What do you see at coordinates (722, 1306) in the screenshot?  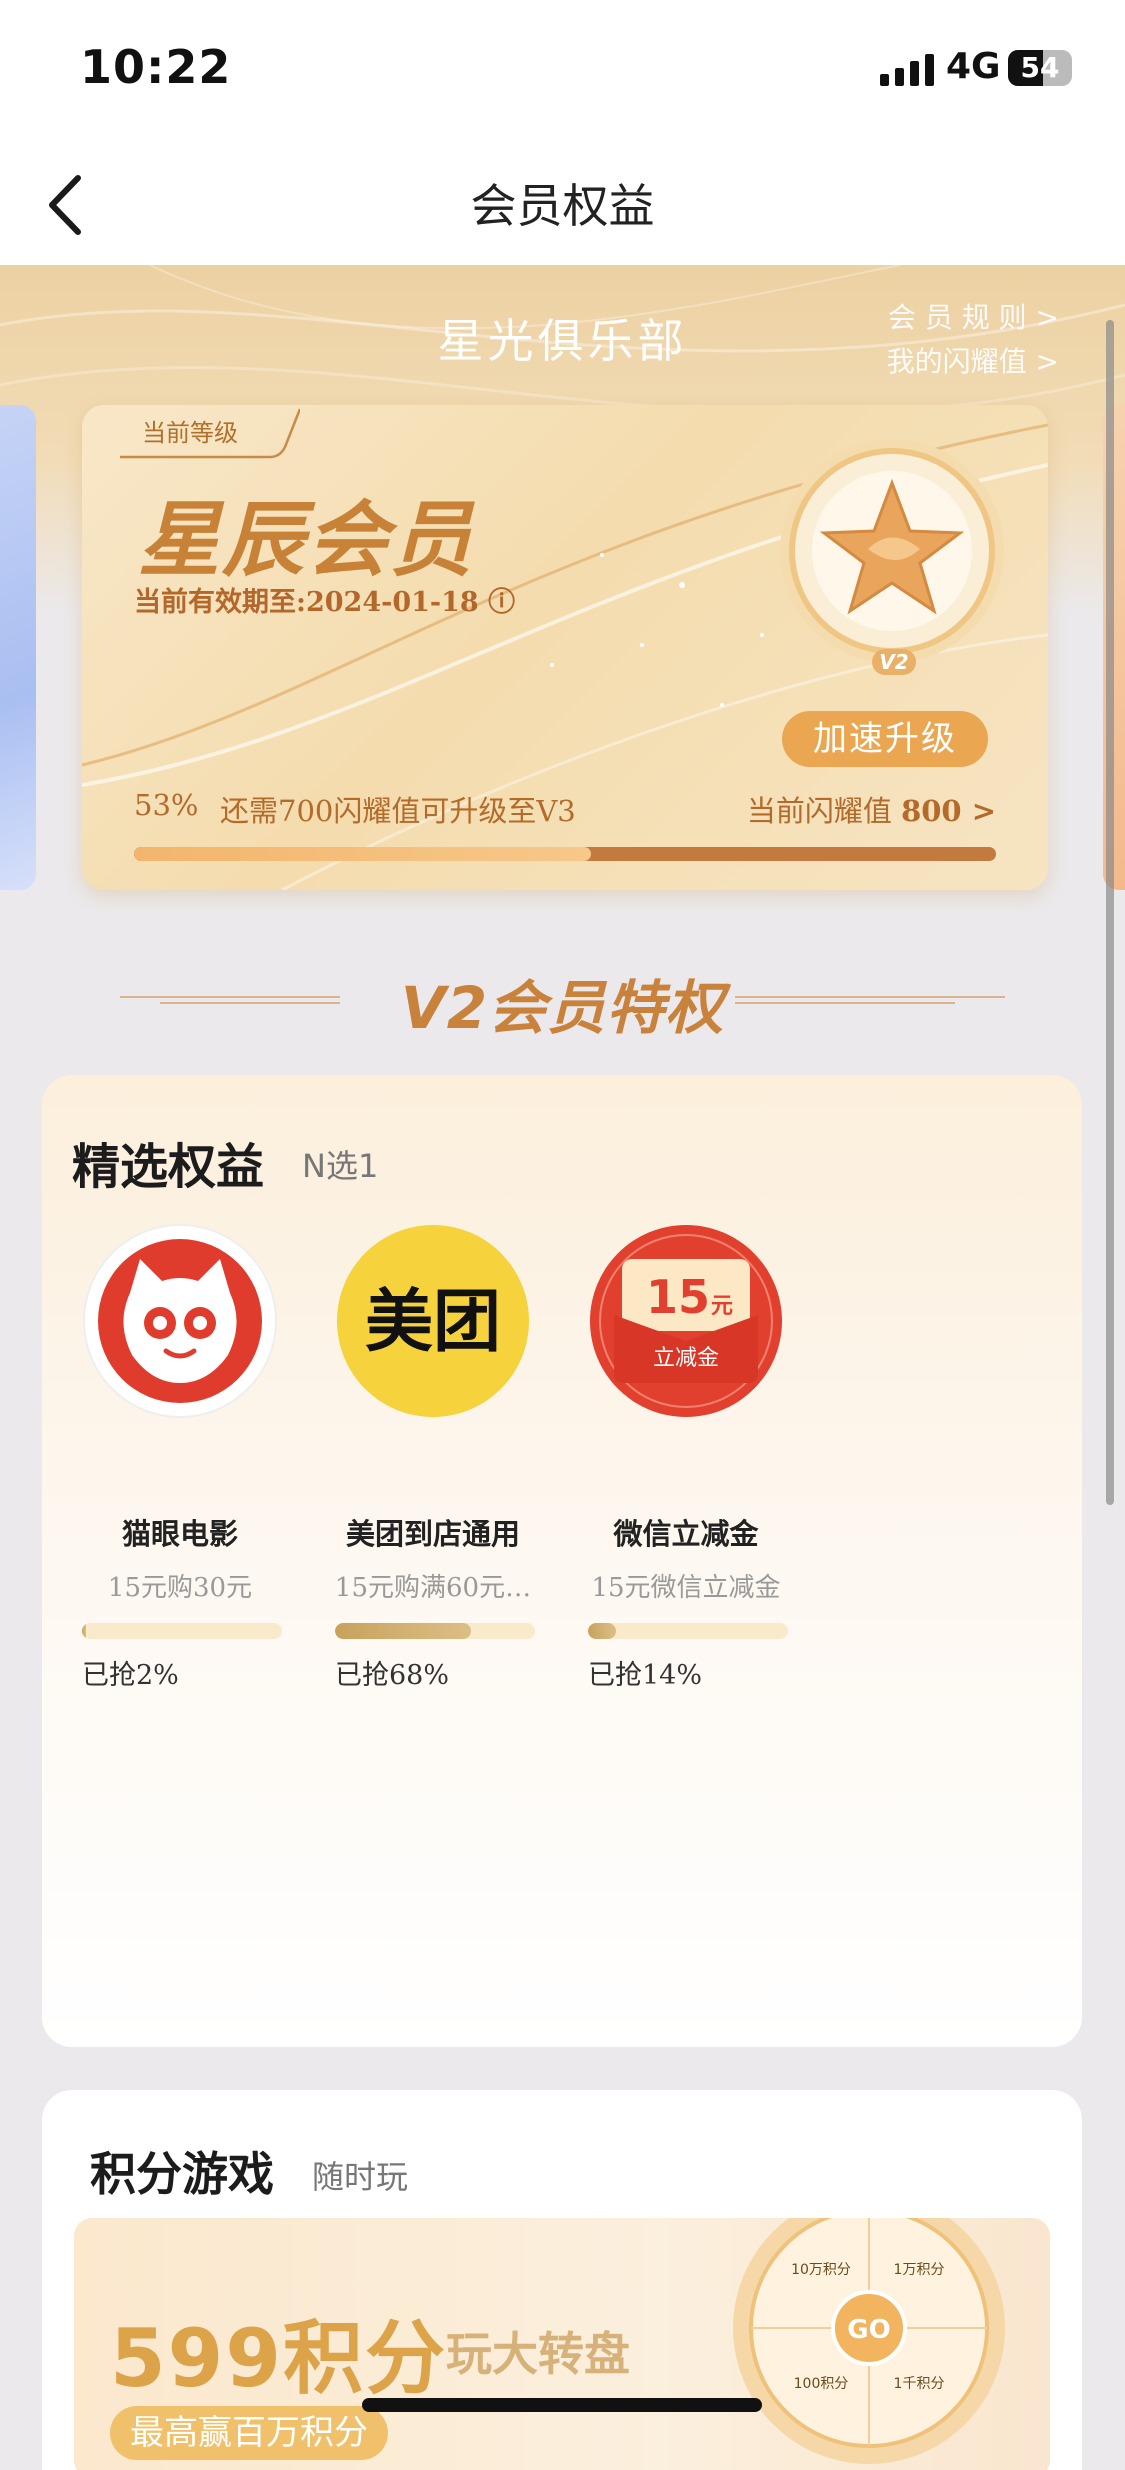 I see `svg-text: 元` at bounding box center [722, 1306].